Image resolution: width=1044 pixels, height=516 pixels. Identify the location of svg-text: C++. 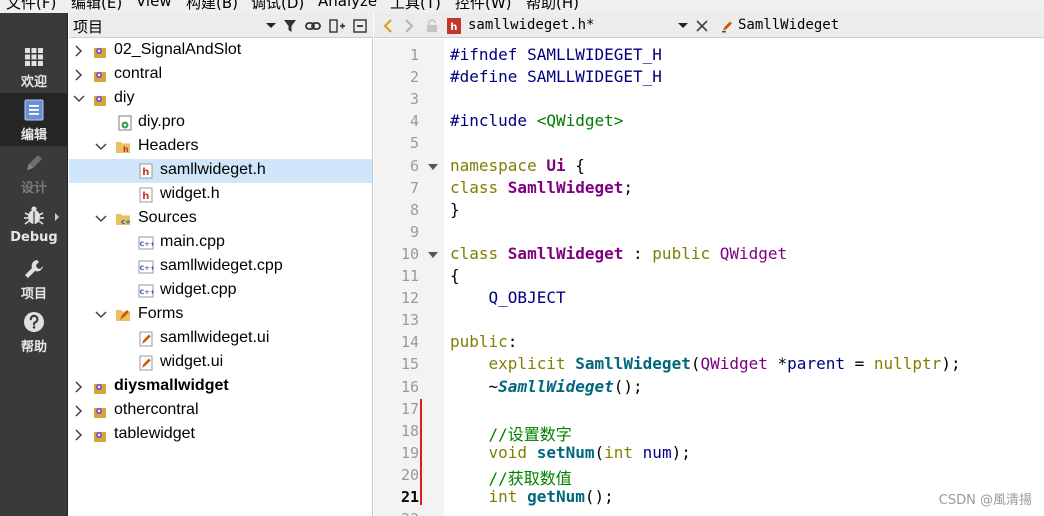
(147, 292).